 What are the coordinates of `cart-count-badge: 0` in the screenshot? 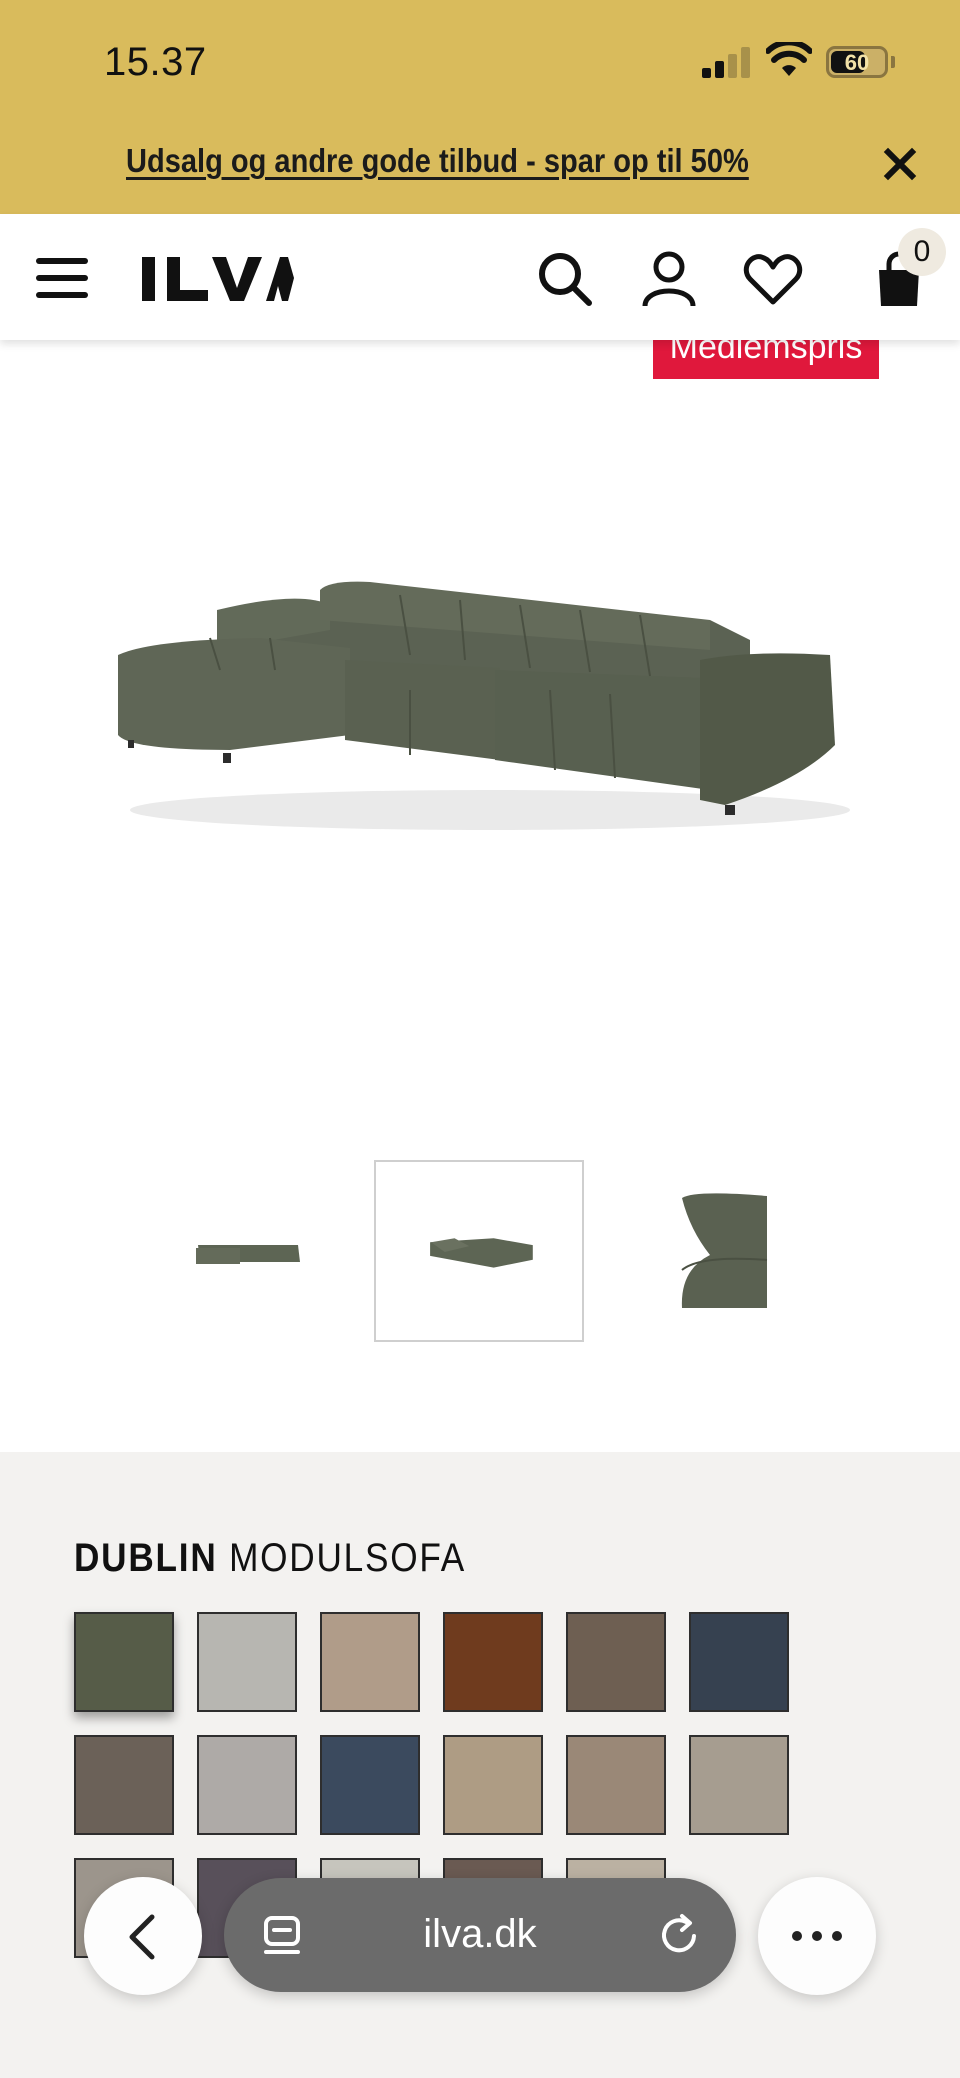 It's located at (922, 252).